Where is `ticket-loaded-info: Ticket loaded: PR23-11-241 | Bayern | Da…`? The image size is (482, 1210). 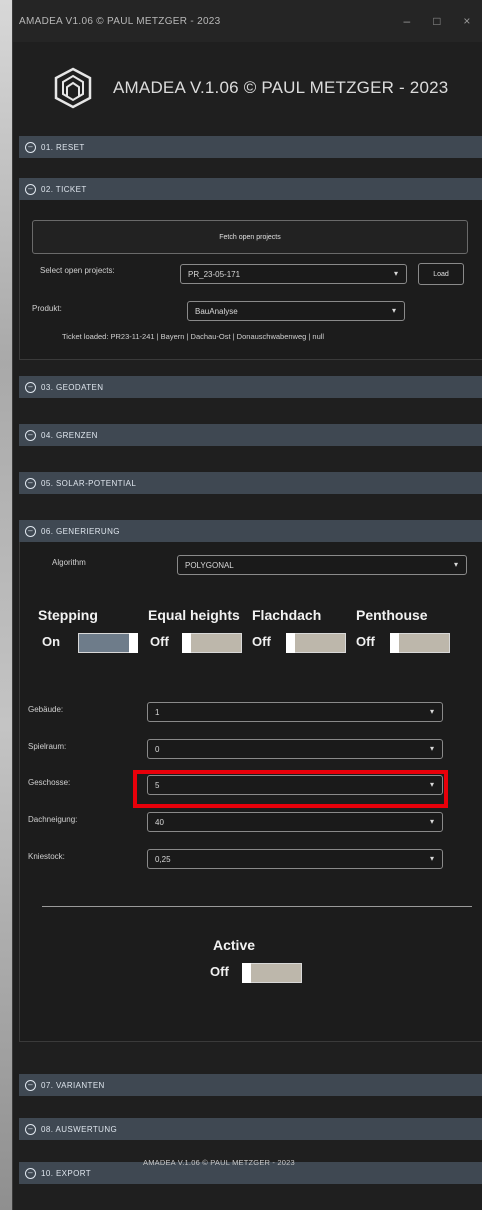 ticket-loaded-info: Ticket loaded: PR23-11-241 | Bayern | Da… is located at coordinates (193, 336).